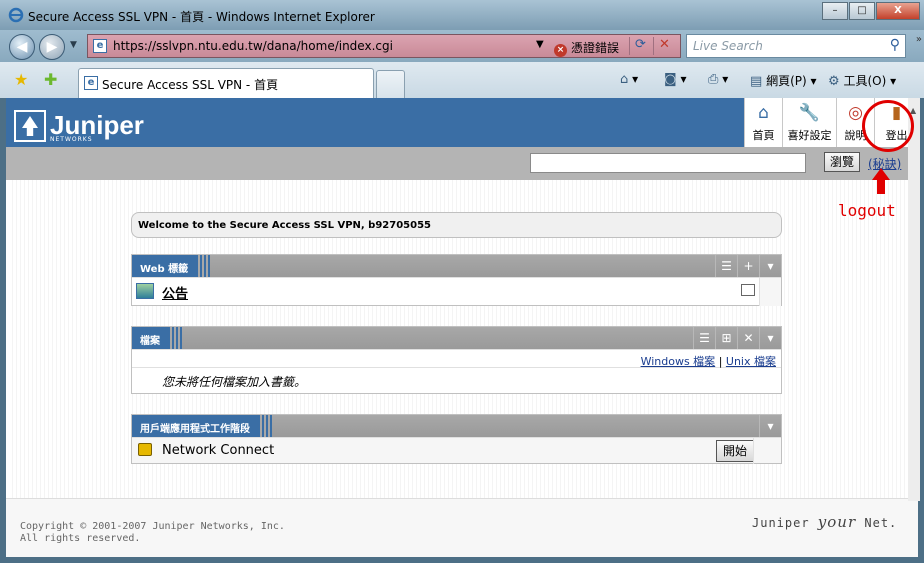  What do you see at coordinates (862, 11) in the screenshot?
I see `maximize-button: □` at bounding box center [862, 11].